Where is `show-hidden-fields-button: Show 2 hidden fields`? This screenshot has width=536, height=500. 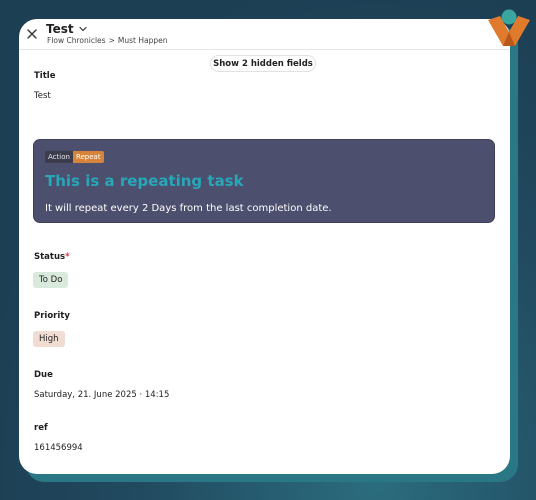 show-hidden-fields-button: Show 2 hidden fields is located at coordinates (263, 63).